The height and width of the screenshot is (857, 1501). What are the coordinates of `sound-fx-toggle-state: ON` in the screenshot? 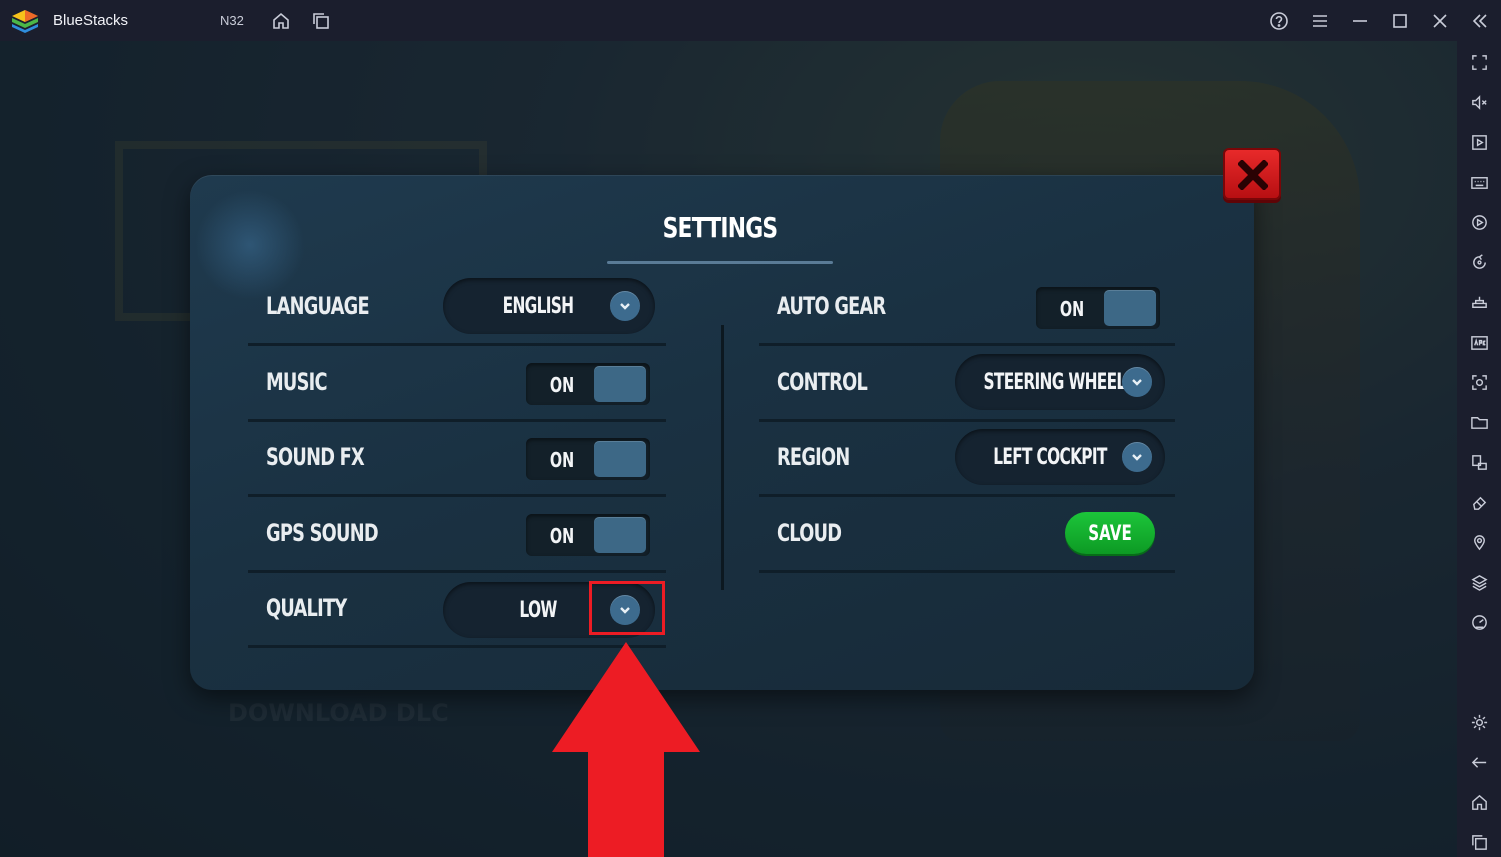 It's located at (562, 460).